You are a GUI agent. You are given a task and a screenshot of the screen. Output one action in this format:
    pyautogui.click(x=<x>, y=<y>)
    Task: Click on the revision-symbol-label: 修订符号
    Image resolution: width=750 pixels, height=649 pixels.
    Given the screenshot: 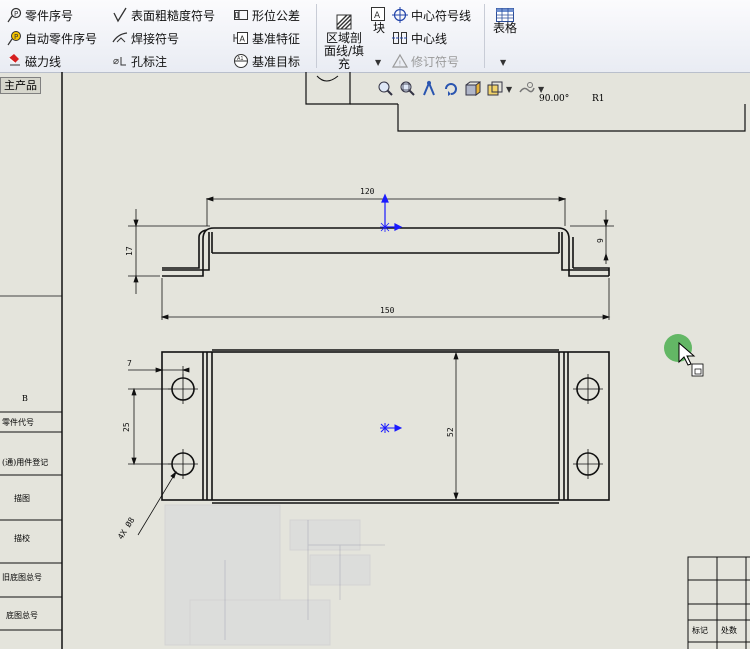 What is the action you would take?
    pyautogui.click(x=435, y=61)
    